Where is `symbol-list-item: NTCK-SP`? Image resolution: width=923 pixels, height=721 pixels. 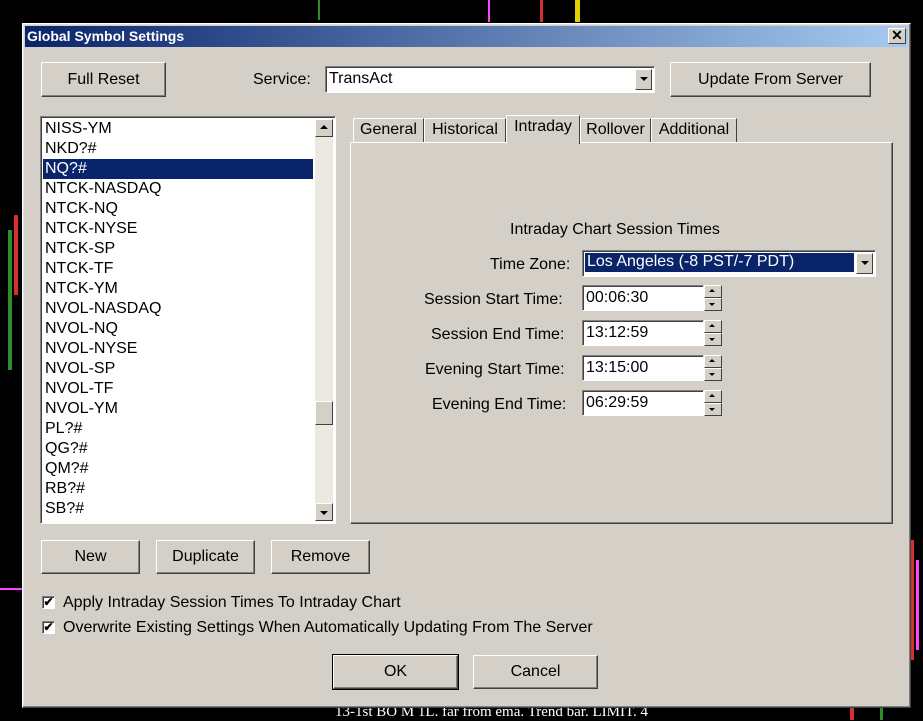 symbol-list-item: NTCK-SP is located at coordinates (178, 249).